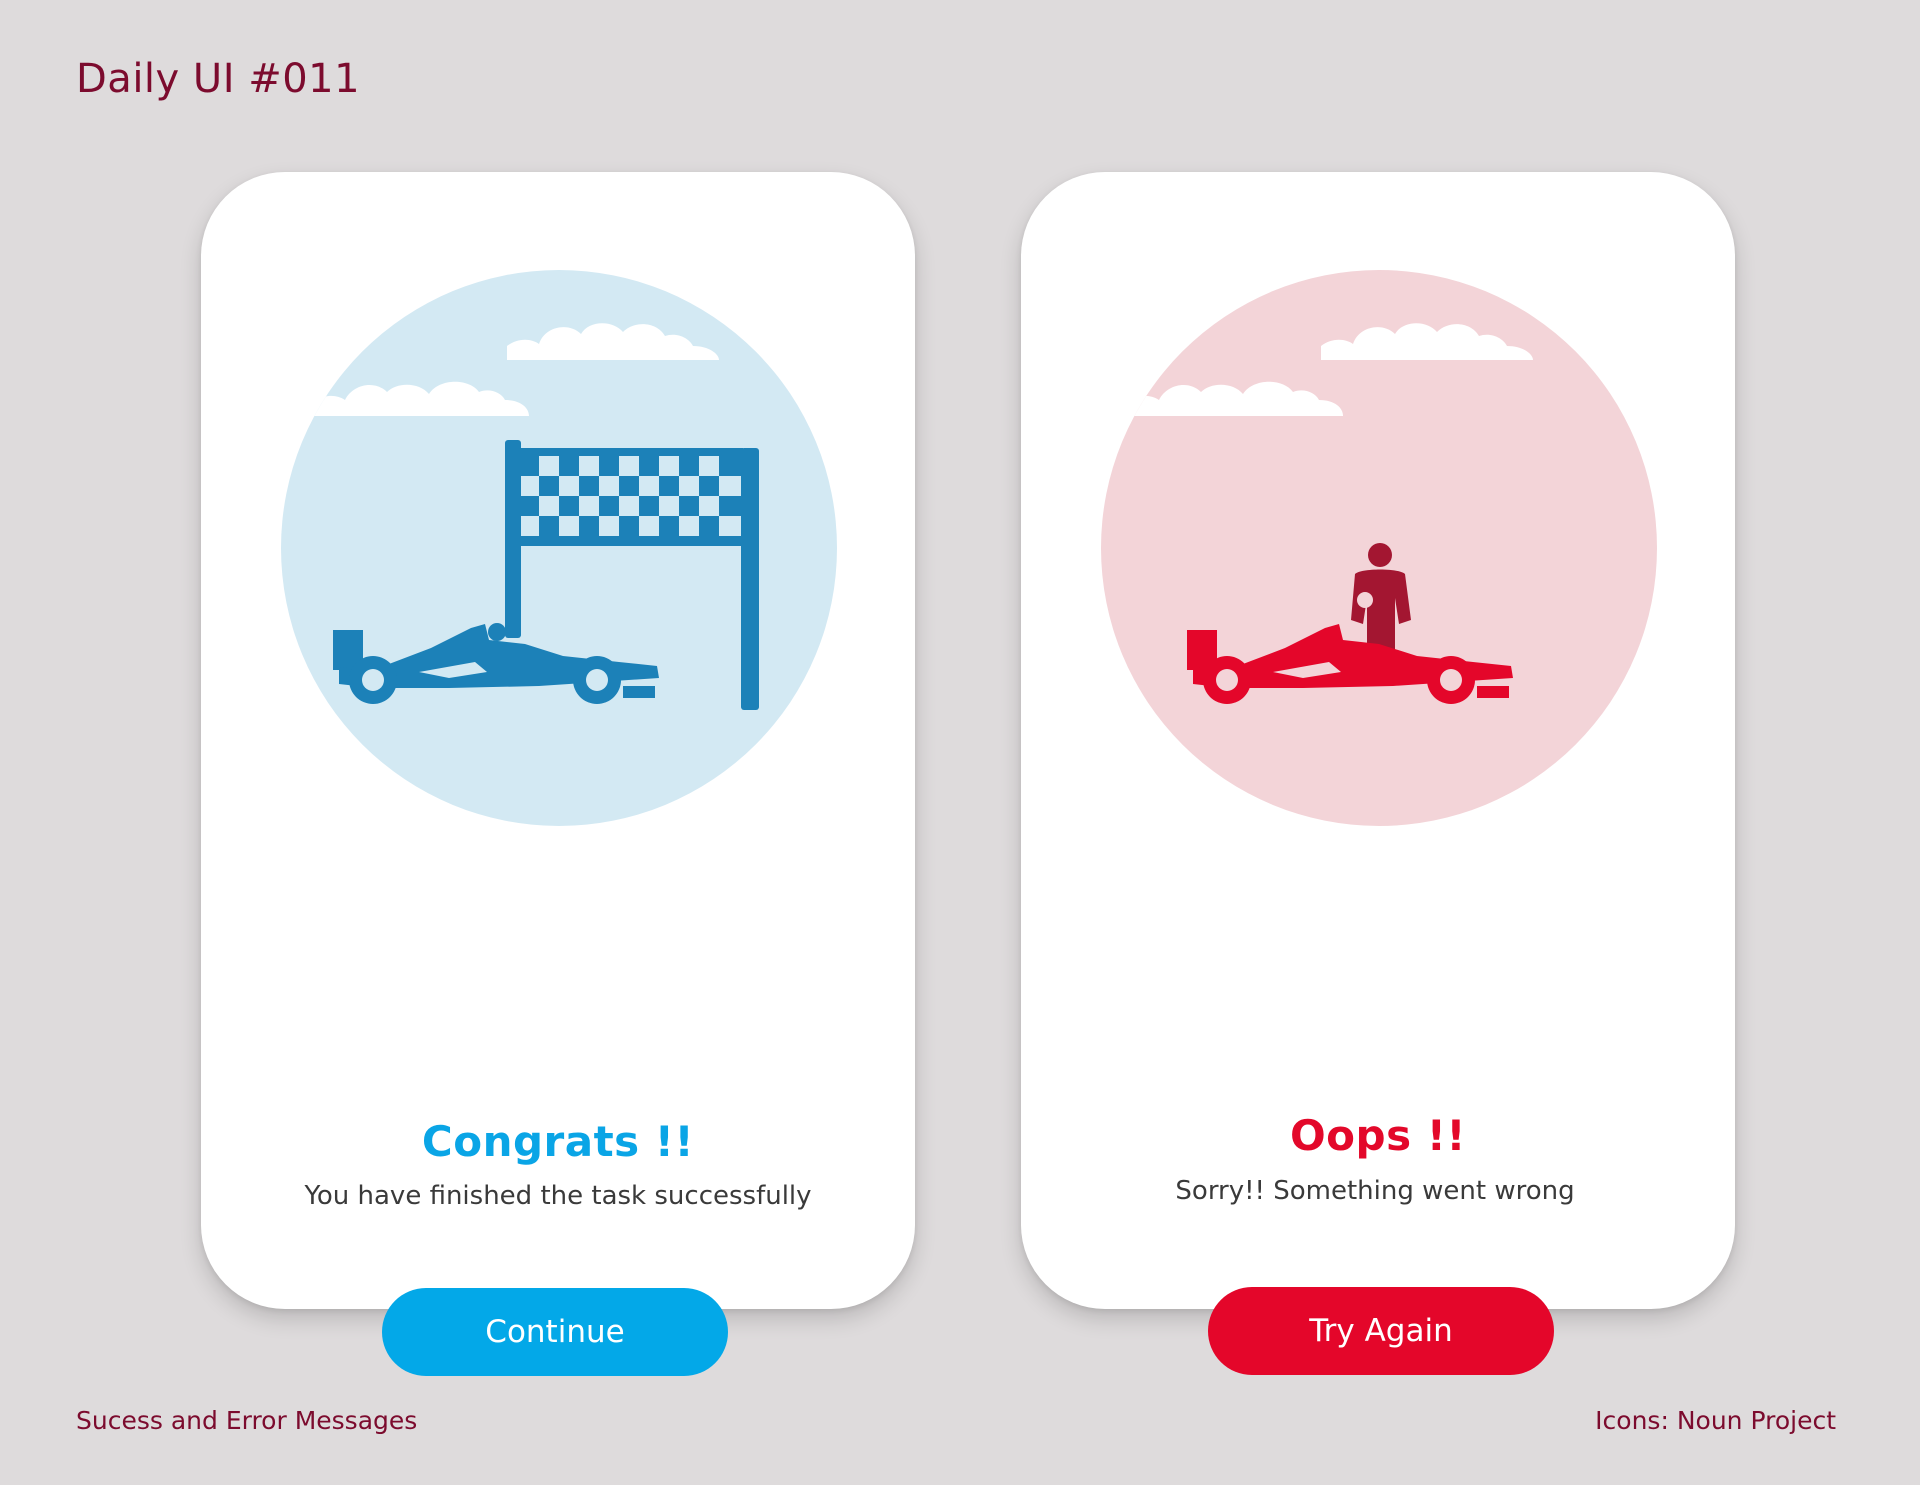 The height and width of the screenshot is (1485, 1920). Describe the element at coordinates (1375, 1191) in the screenshot. I see `error-message: Sorry!! Something went wrong` at that location.